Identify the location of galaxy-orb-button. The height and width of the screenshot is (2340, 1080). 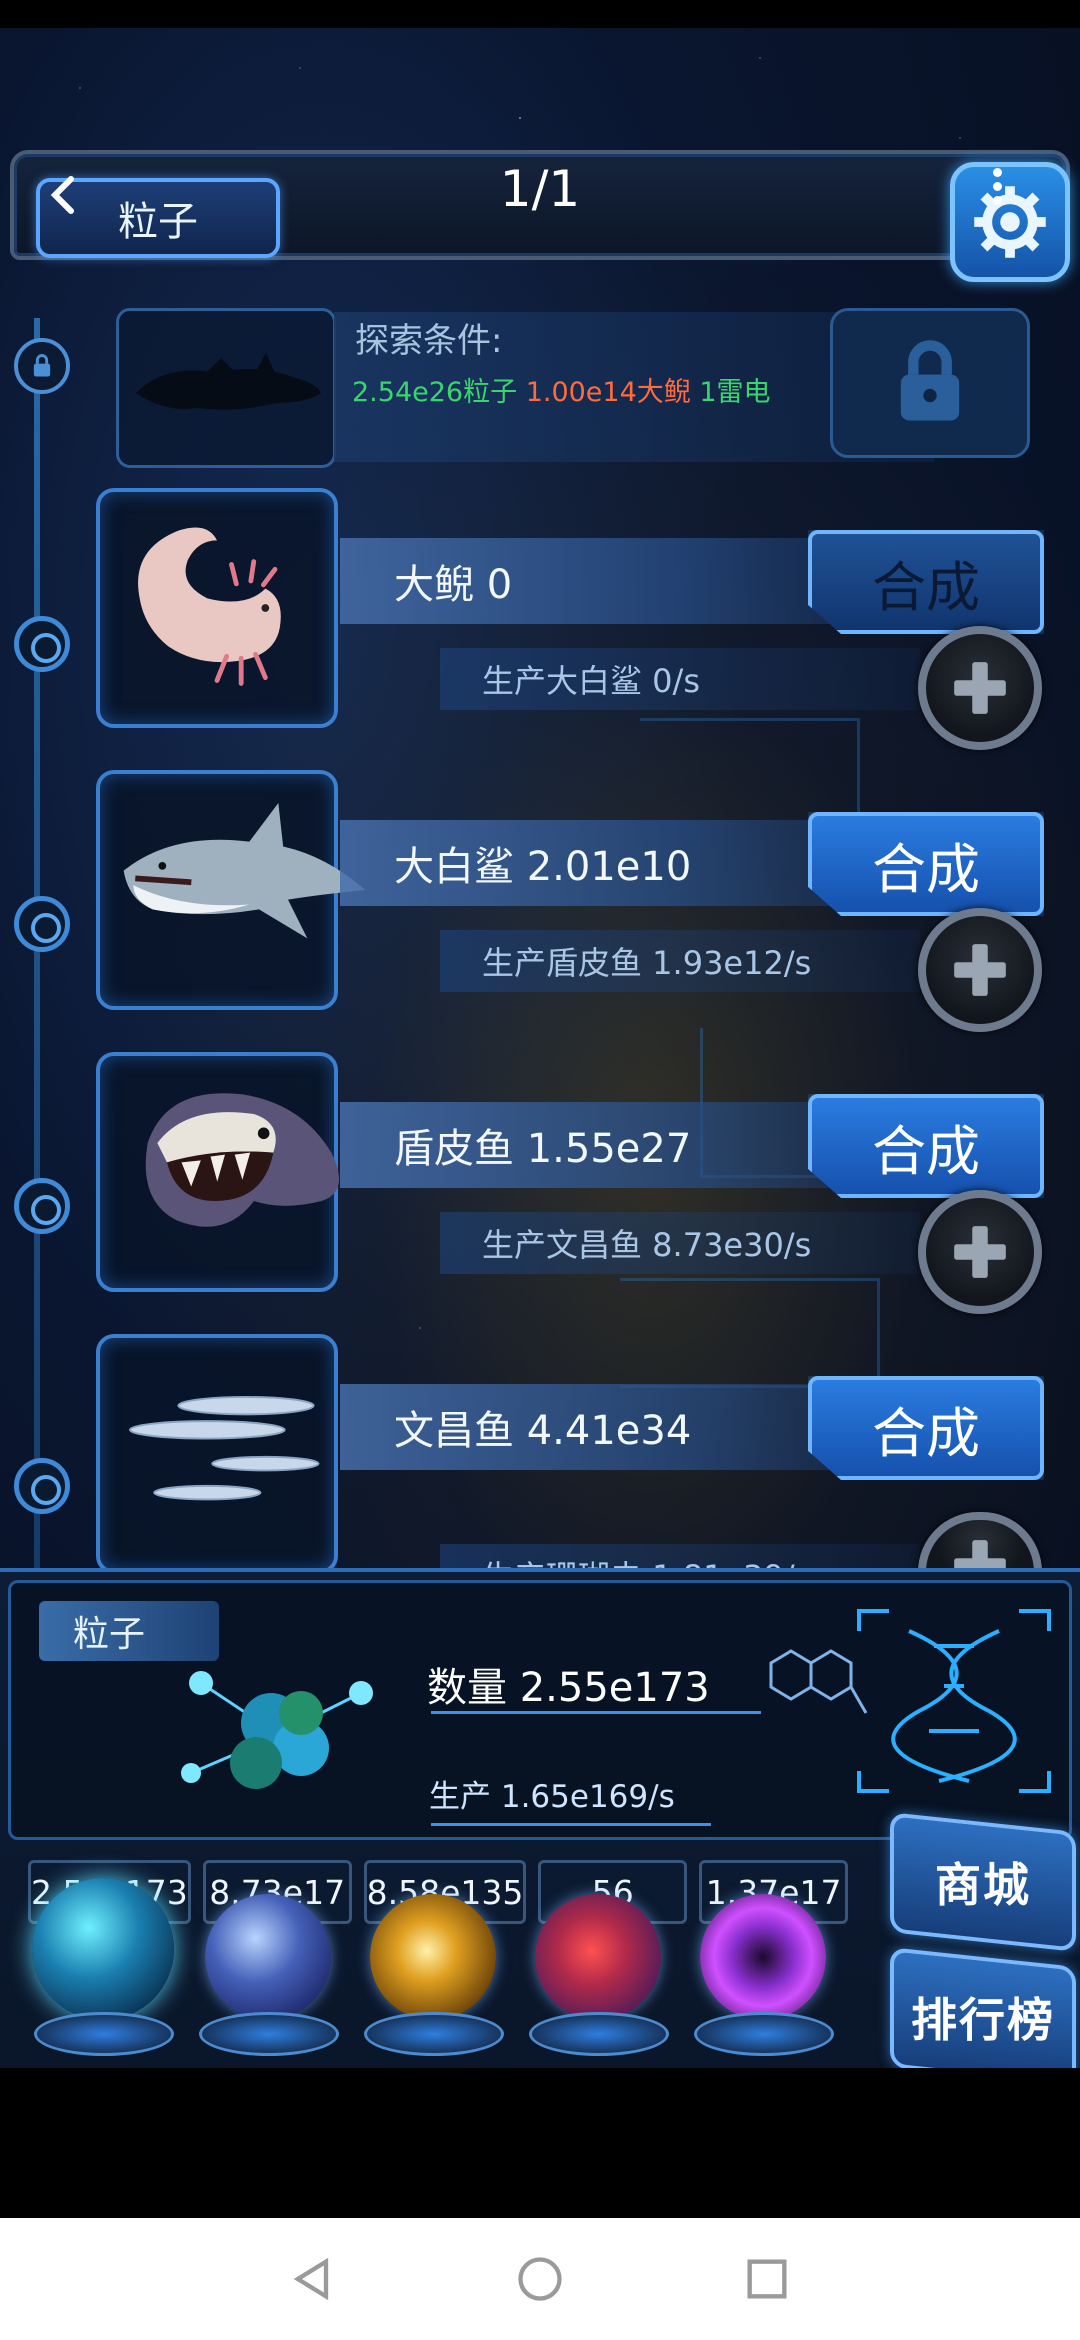
(435, 1979).